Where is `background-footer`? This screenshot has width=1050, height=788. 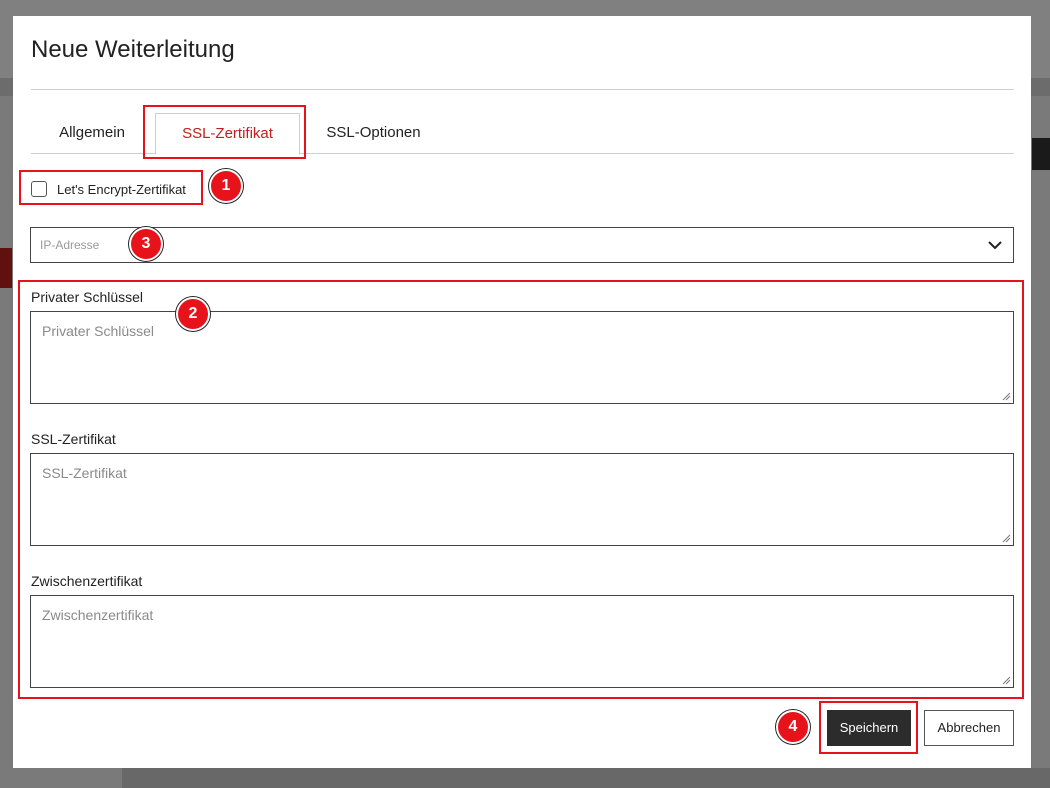 background-footer is located at coordinates (586, 778).